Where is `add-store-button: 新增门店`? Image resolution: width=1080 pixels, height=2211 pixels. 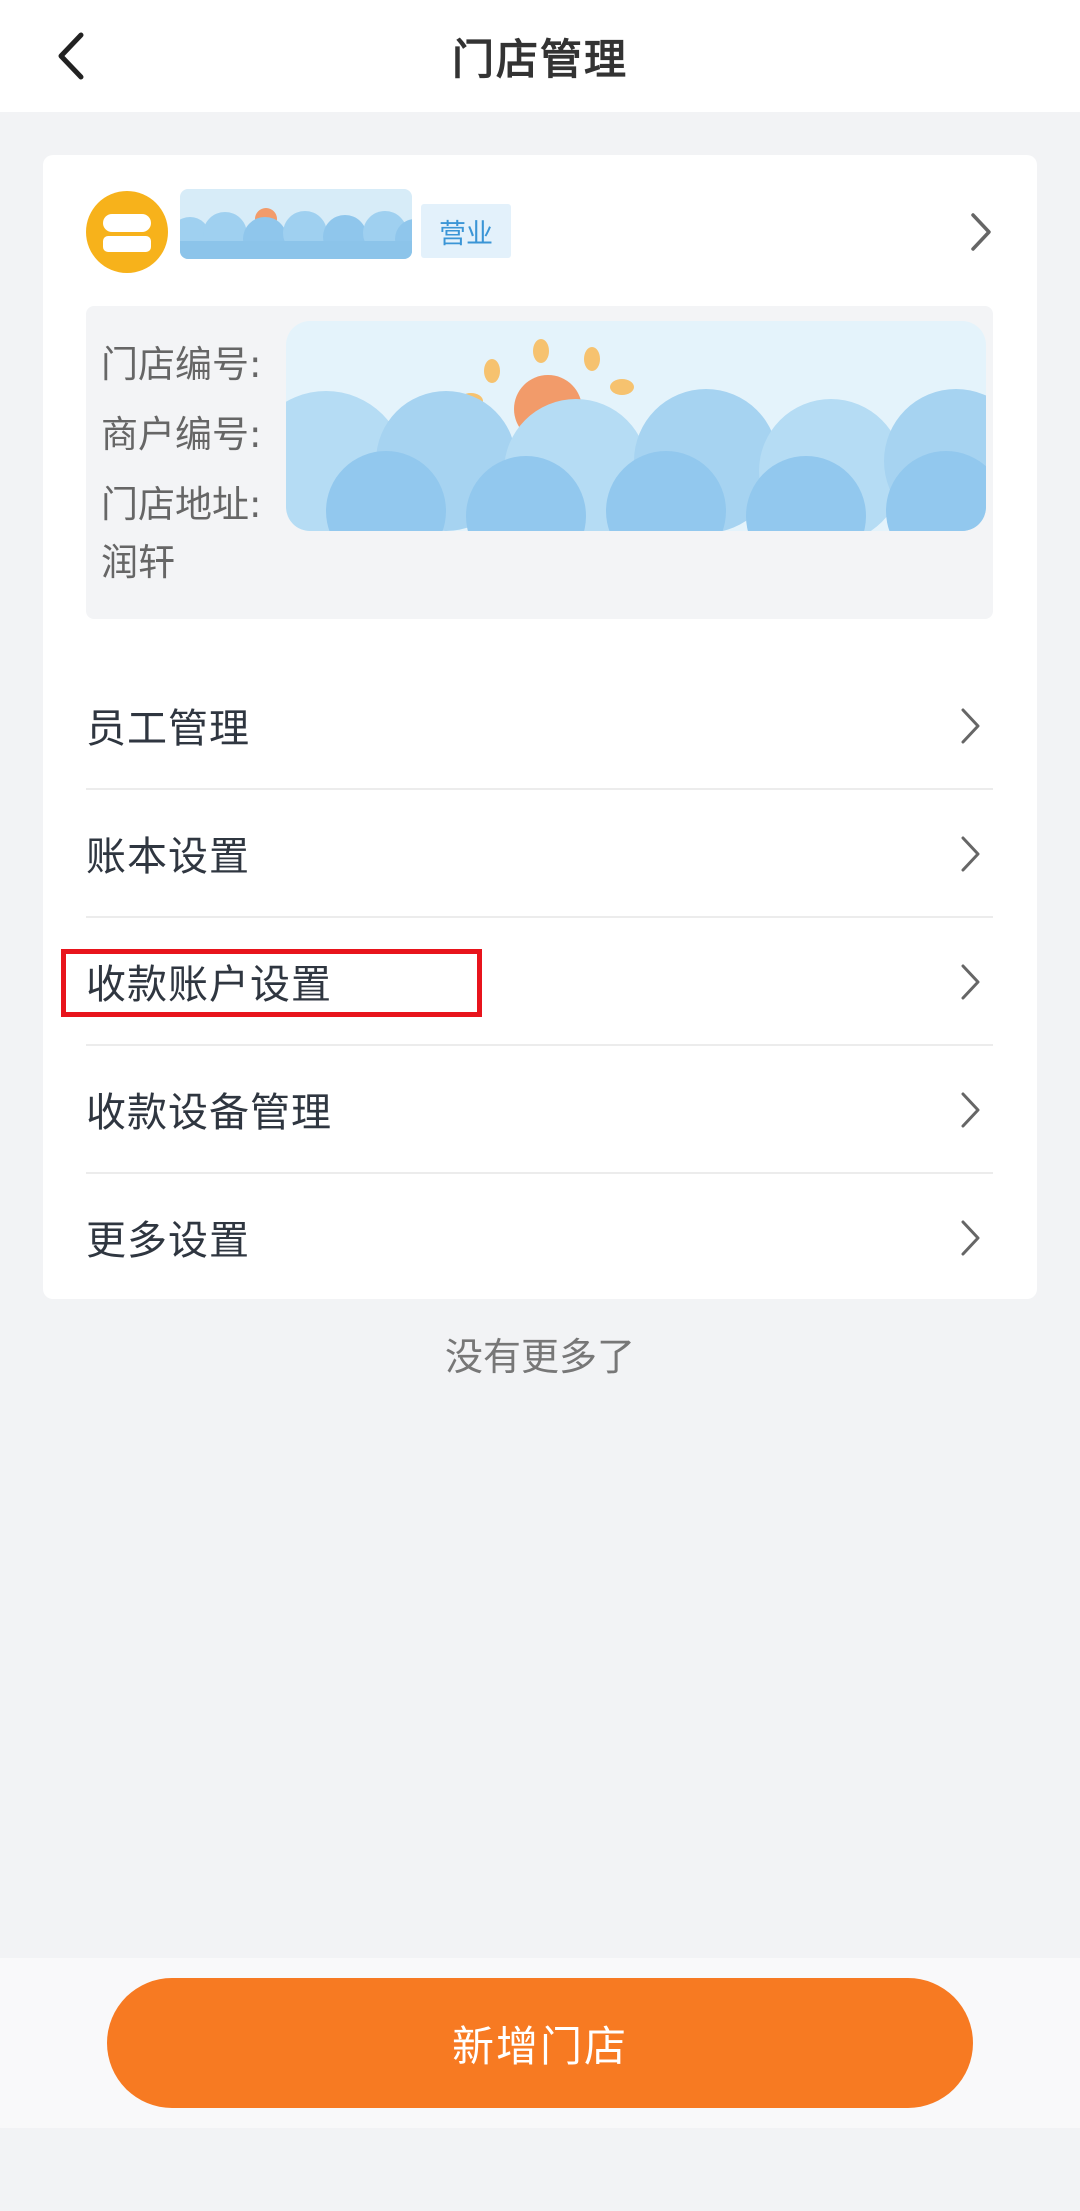
add-store-button: 新增门店 is located at coordinates (540, 2043).